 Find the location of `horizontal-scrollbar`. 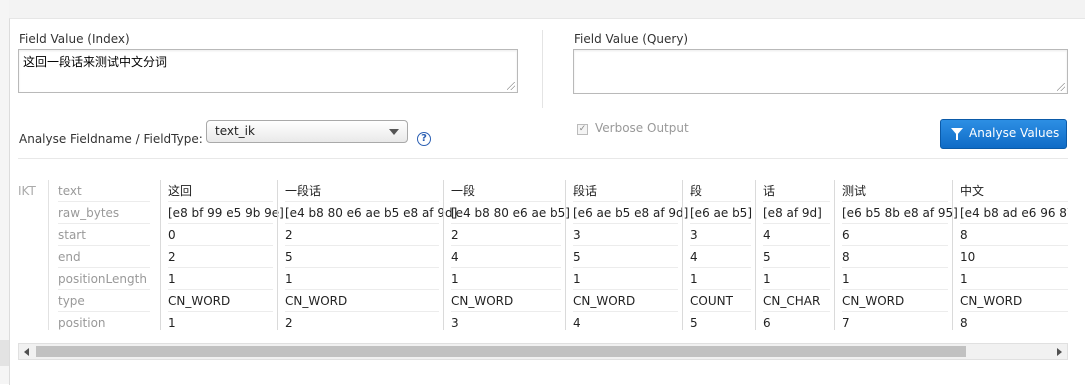

horizontal-scrollbar is located at coordinates (543, 351).